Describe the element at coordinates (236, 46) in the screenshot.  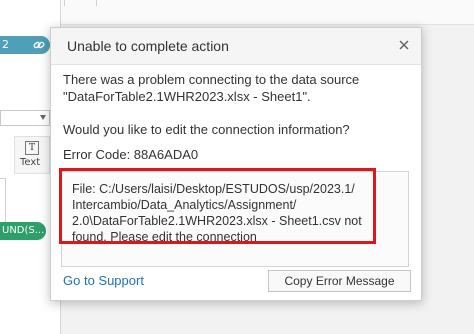
I see `dialog-header: Unable to complete action` at that location.